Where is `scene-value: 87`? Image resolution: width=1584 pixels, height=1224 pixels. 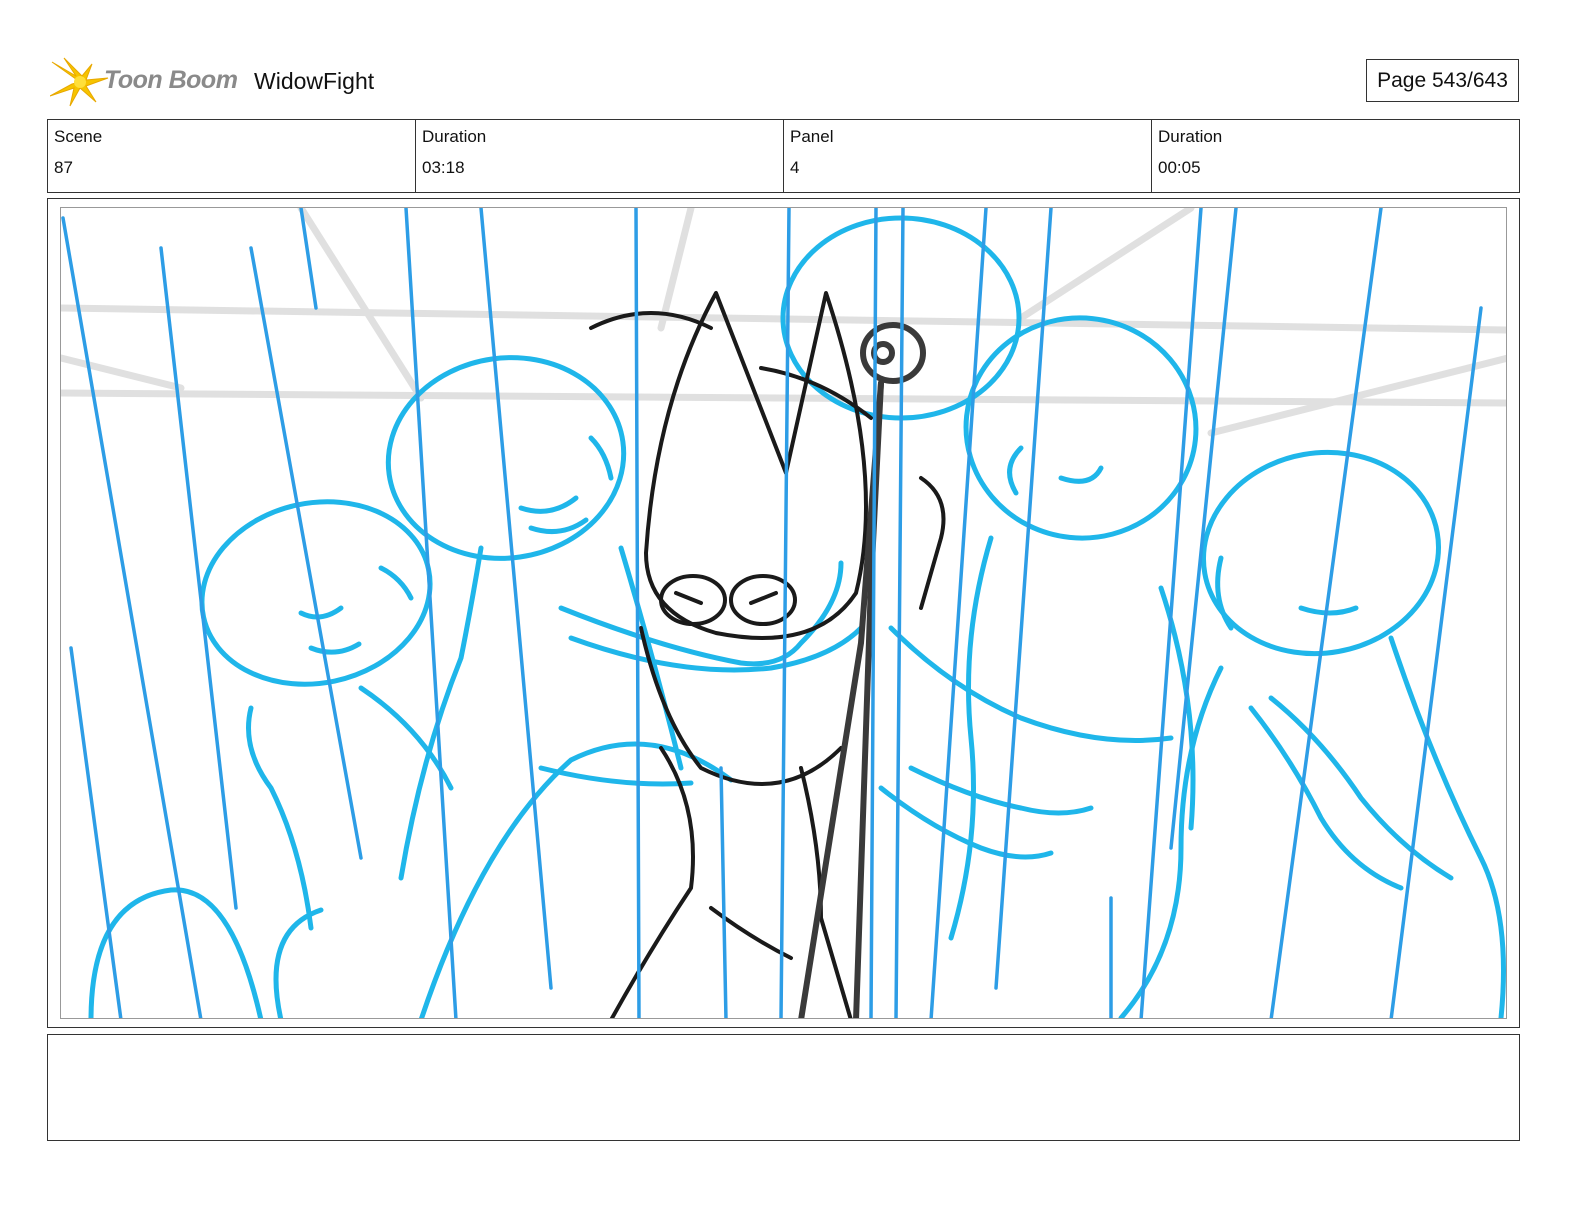
scene-value: 87 is located at coordinates (63, 167).